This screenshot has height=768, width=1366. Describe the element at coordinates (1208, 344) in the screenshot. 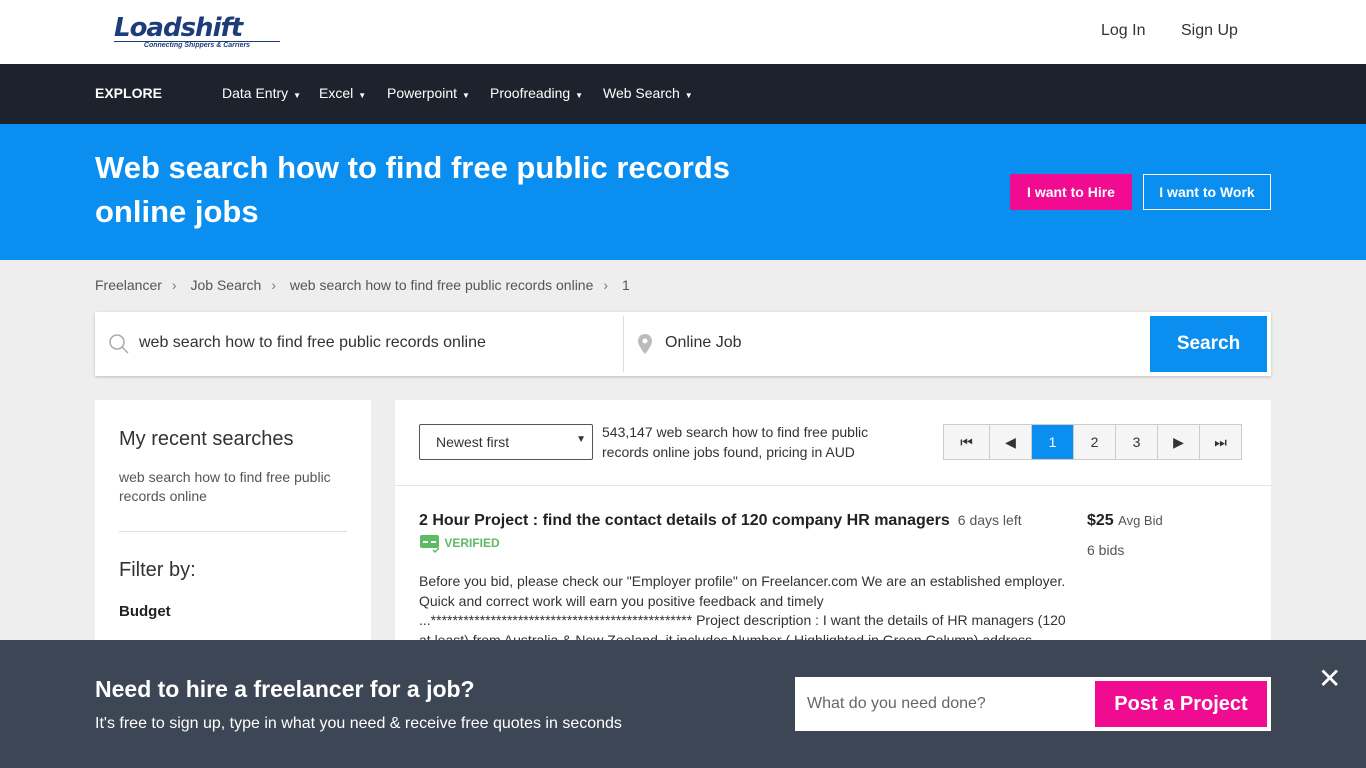

I see `search-button: Search` at that location.